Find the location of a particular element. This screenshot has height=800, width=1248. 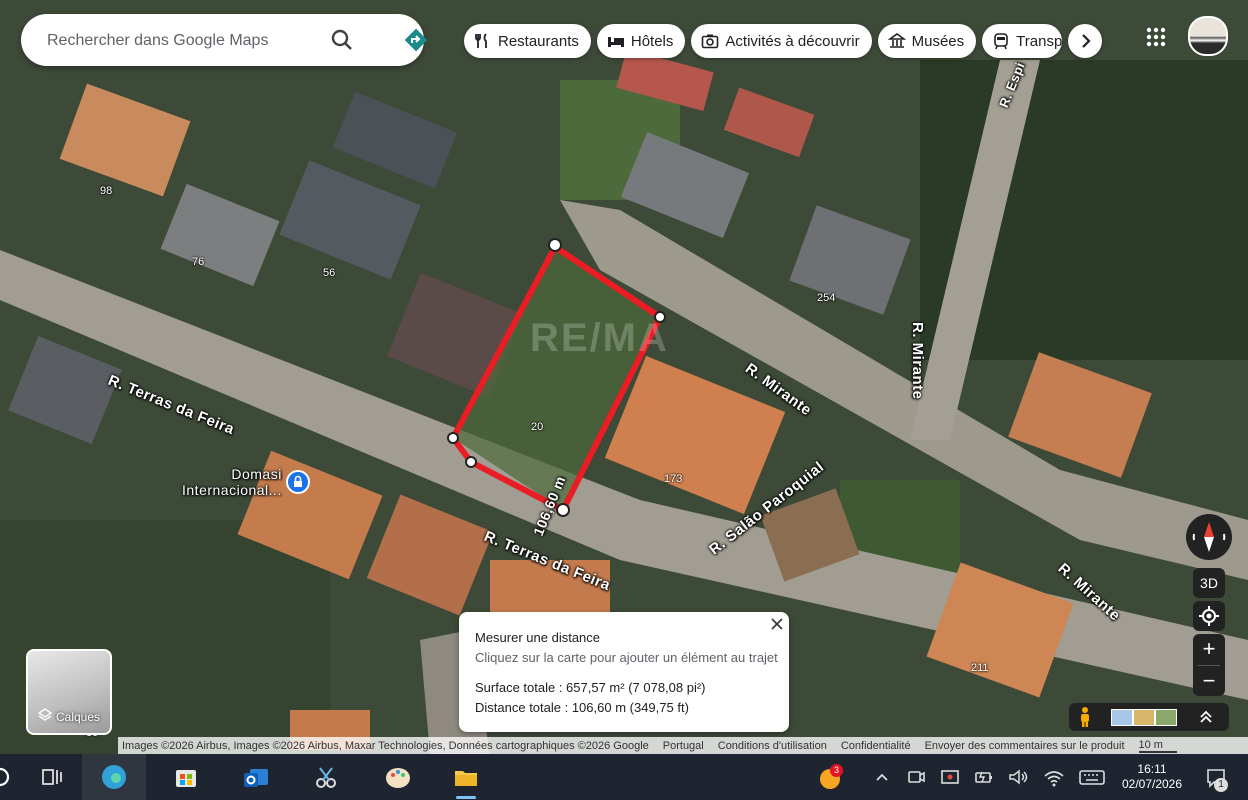

my-location-button is located at coordinates (1209, 616).